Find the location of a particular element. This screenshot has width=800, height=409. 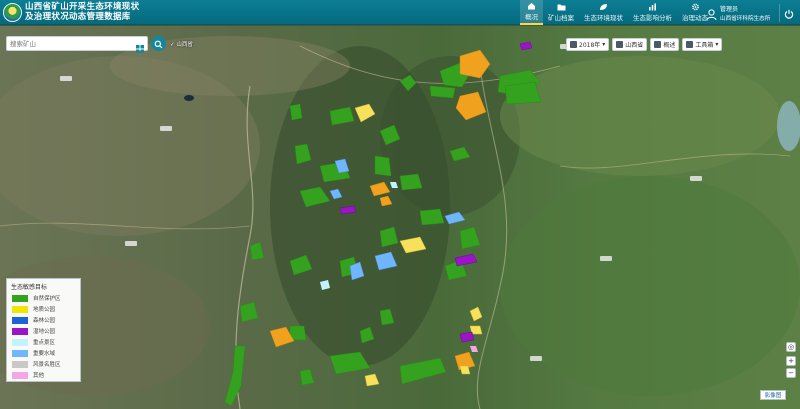

legend-label: 湿地公园 is located at coordinates (44, 332).